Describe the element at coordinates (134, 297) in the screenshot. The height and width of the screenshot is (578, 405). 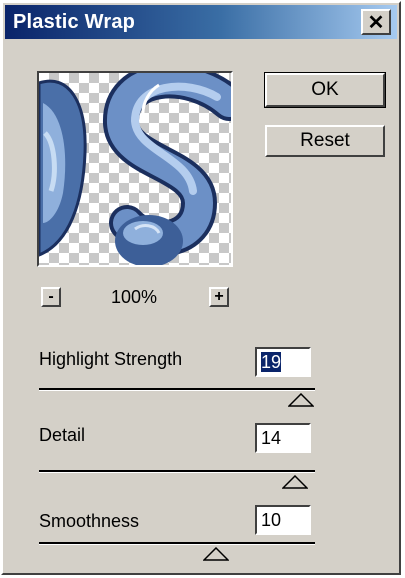
I see `zoom-level: 100%` at that location.